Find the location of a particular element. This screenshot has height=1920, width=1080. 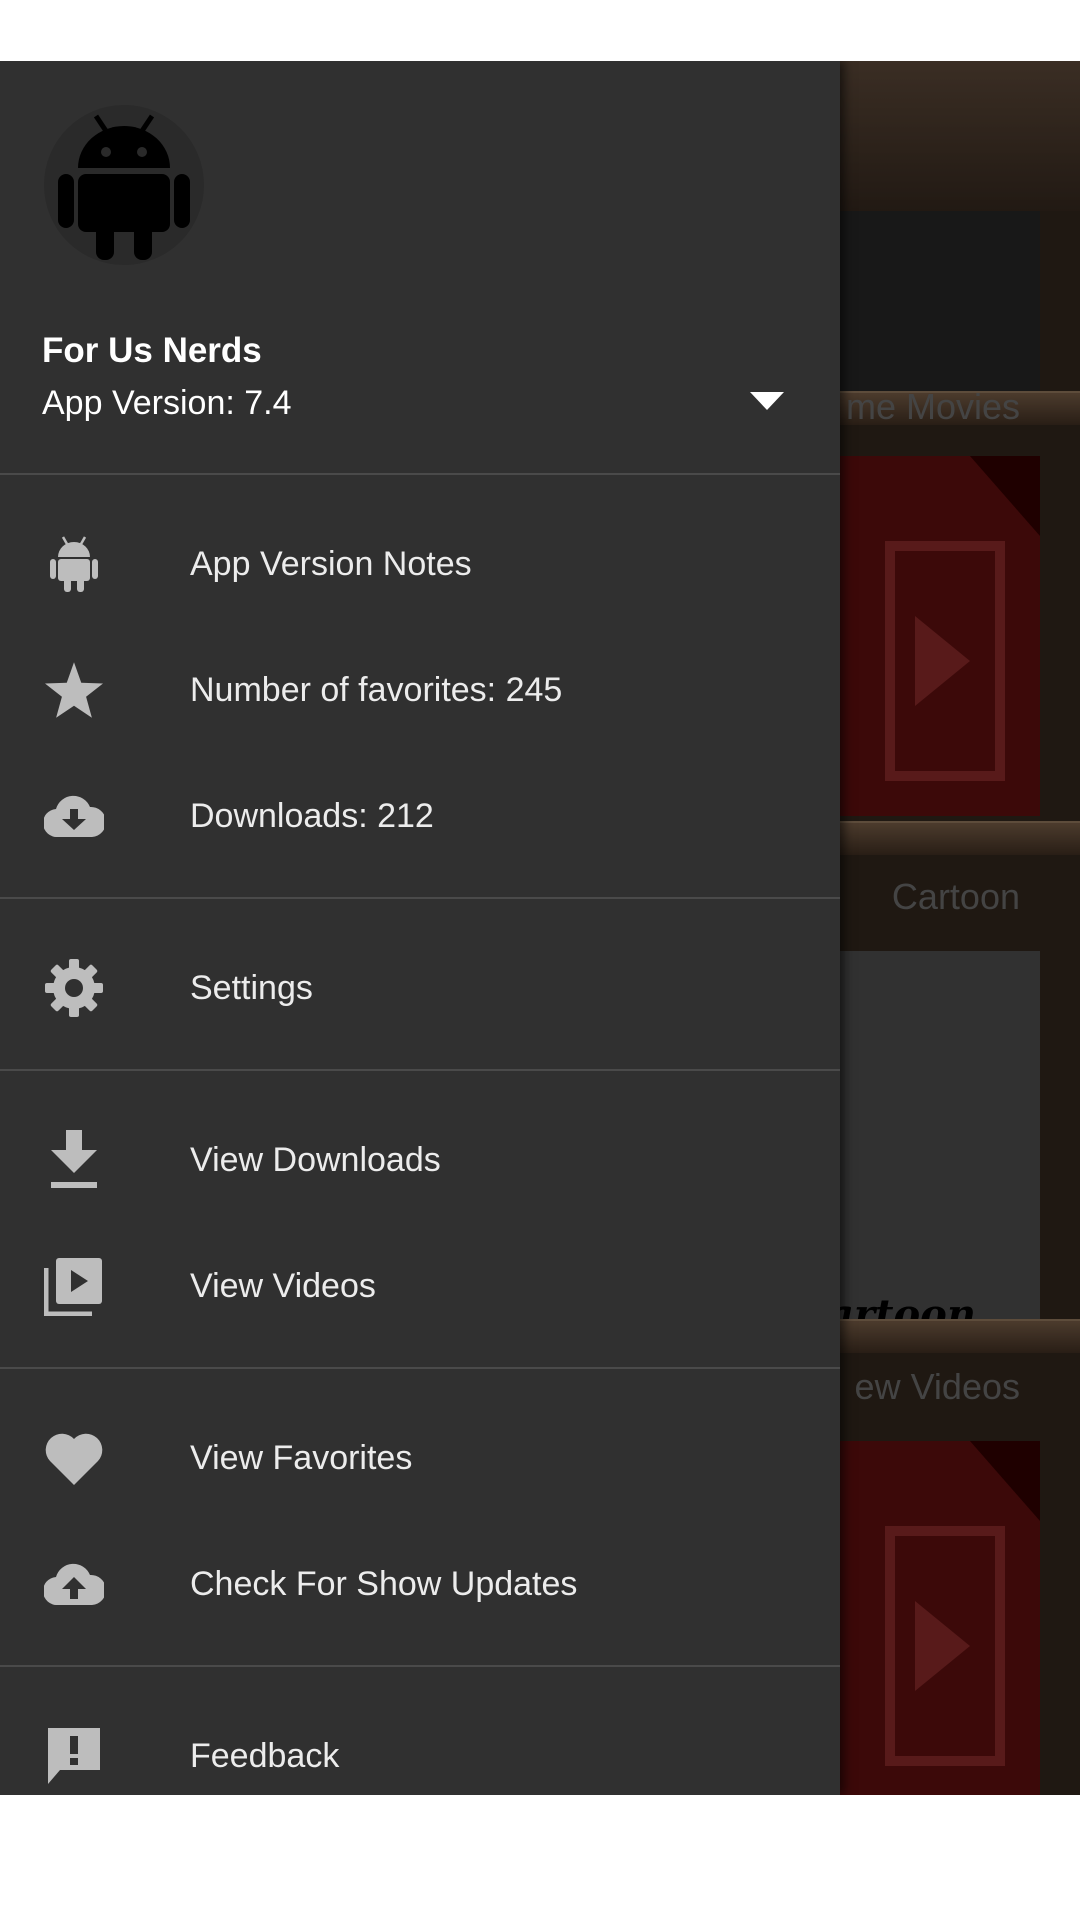

feedback-icon is located at coordinates (74, 1756).